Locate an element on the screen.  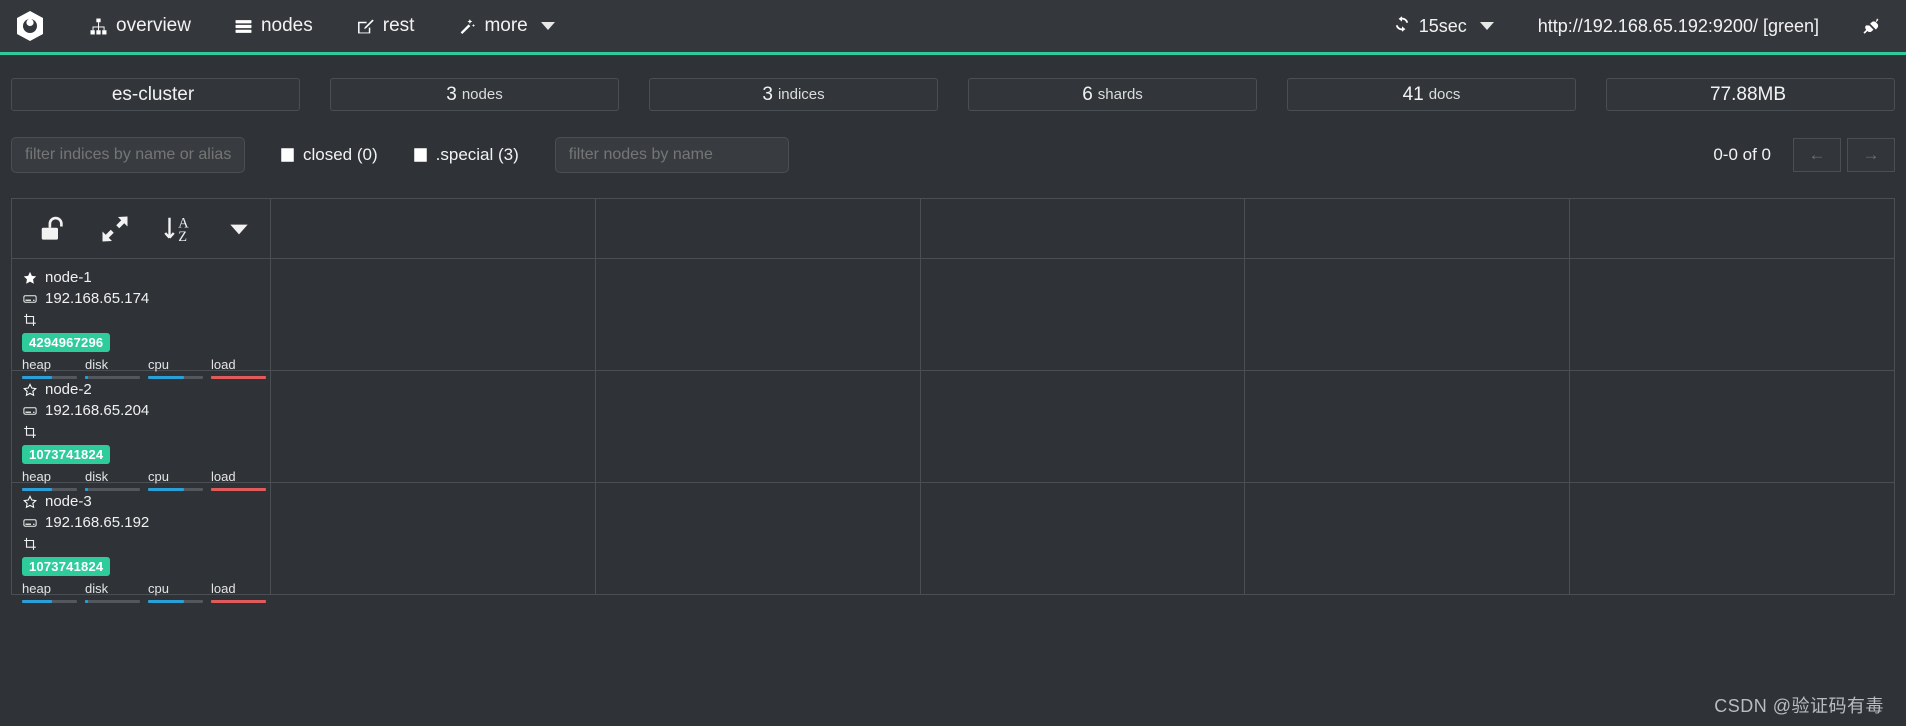
stat-unit: shards is located at coordinates (1120, 94).